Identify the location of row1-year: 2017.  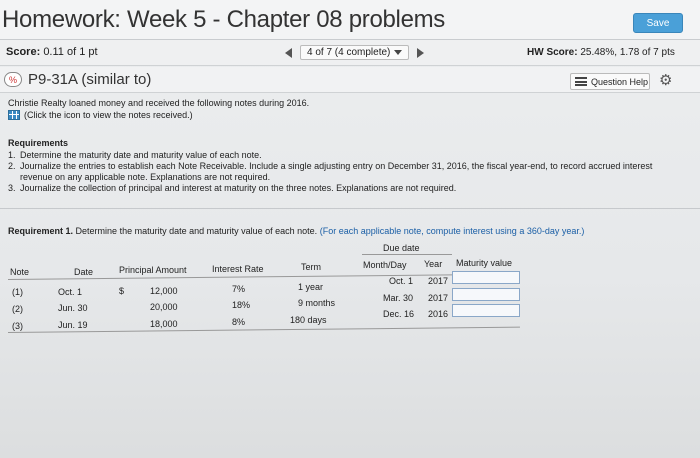
(438, 281).